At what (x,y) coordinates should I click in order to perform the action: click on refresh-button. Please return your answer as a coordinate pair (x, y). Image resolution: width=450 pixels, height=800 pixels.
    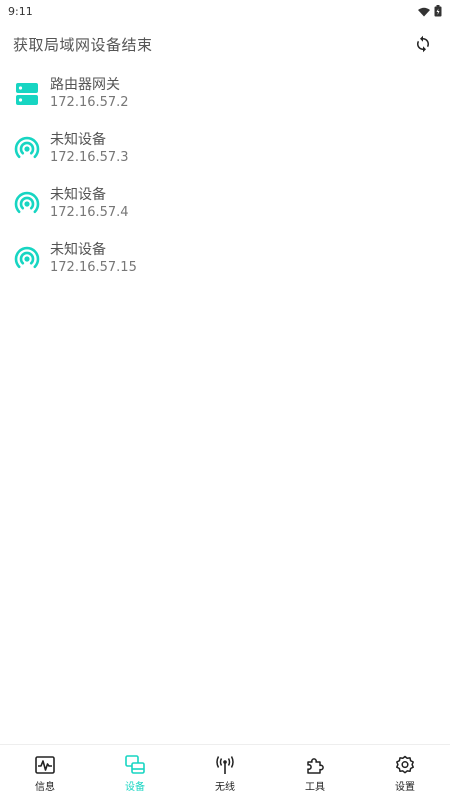
    Looking at the image, I should click on (423, 44).